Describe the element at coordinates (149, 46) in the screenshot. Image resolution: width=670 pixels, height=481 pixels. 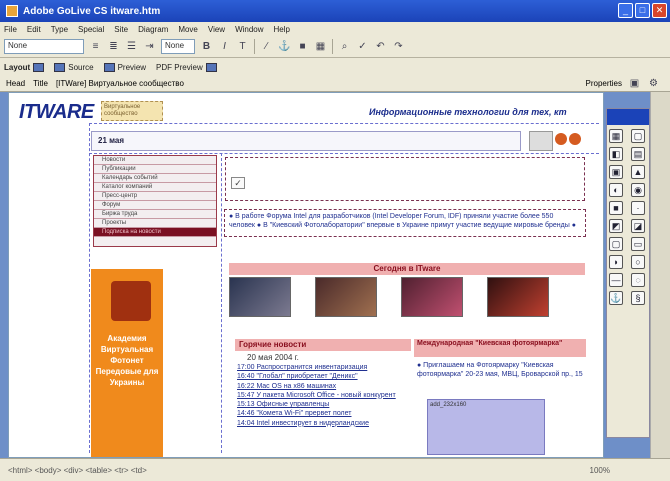
I see `indent-icon: ⇥` at that location.